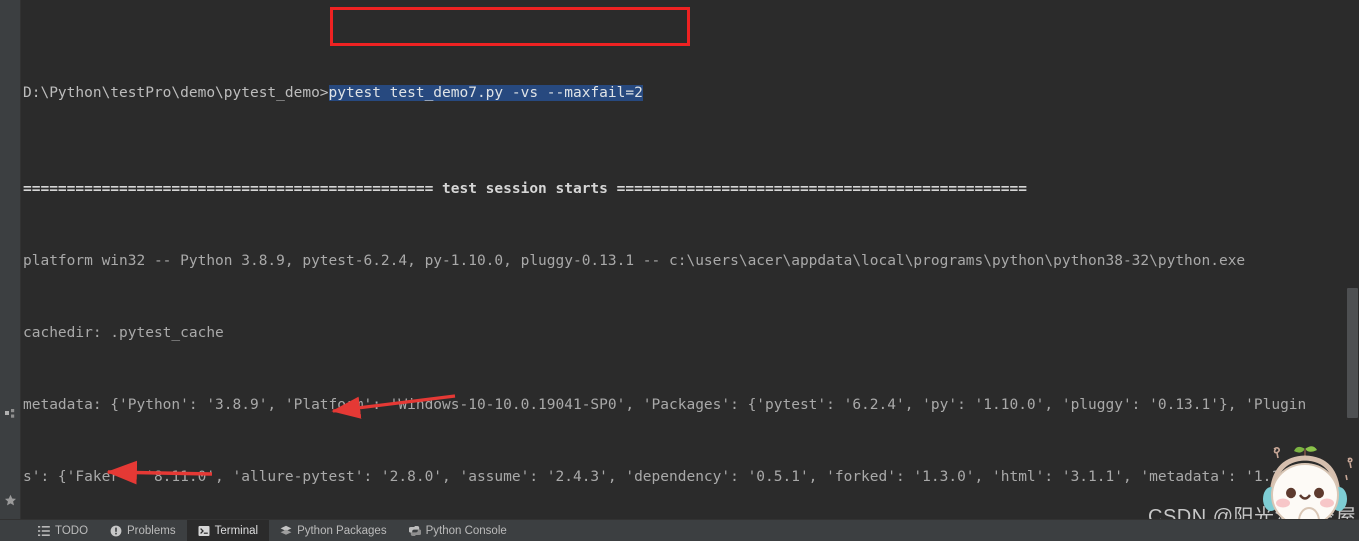 This screenshot has width=1359, height=541. I want to click on star-icon, so click(10, 500).